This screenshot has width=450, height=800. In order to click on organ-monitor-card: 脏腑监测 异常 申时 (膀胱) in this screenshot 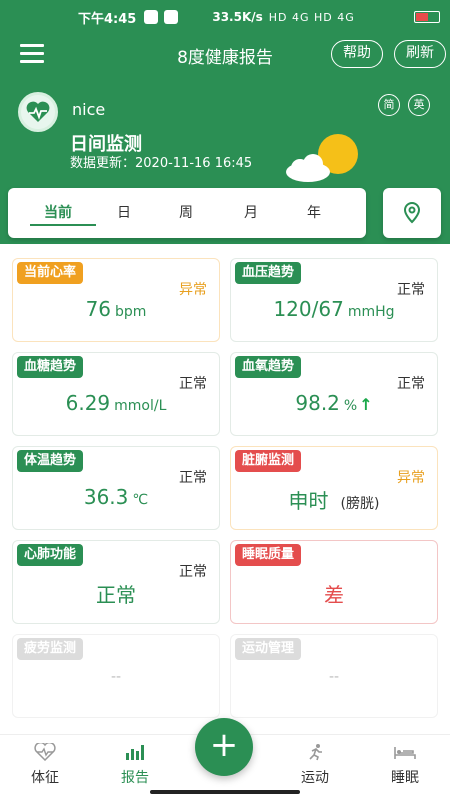, I will do `click(334, 488)`.